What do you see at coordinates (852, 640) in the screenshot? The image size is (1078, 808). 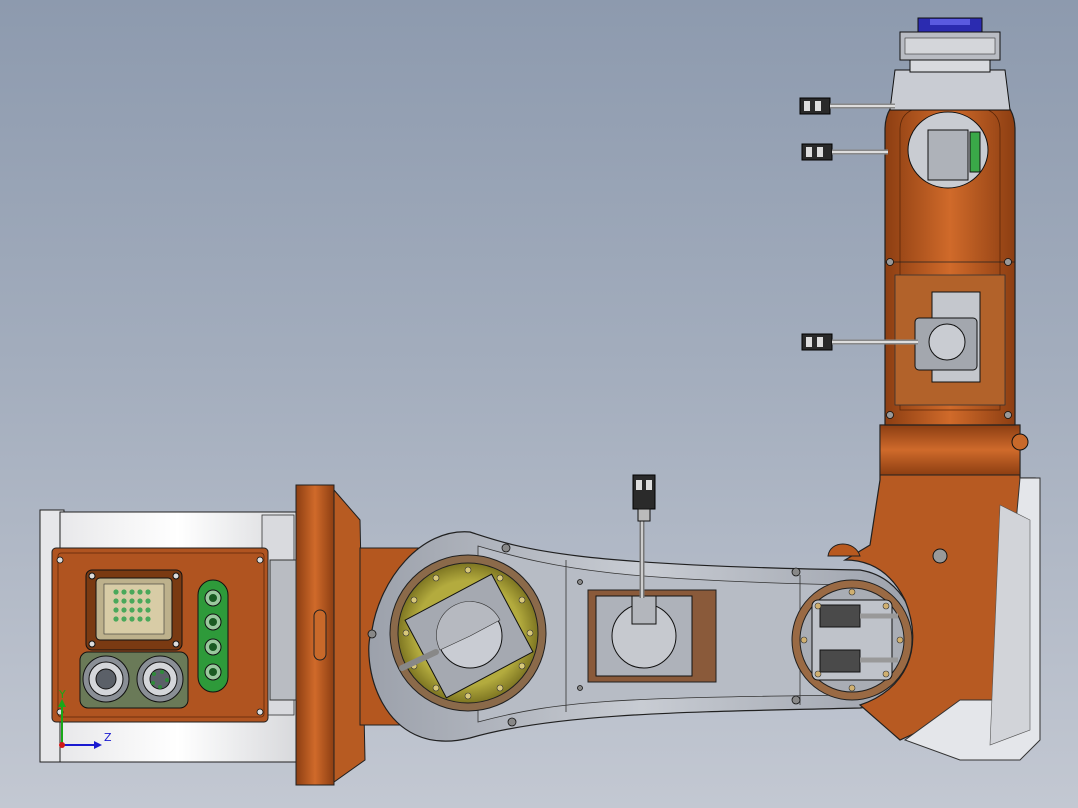 I see `joint3-elbow` at bounding box center [852, 640].